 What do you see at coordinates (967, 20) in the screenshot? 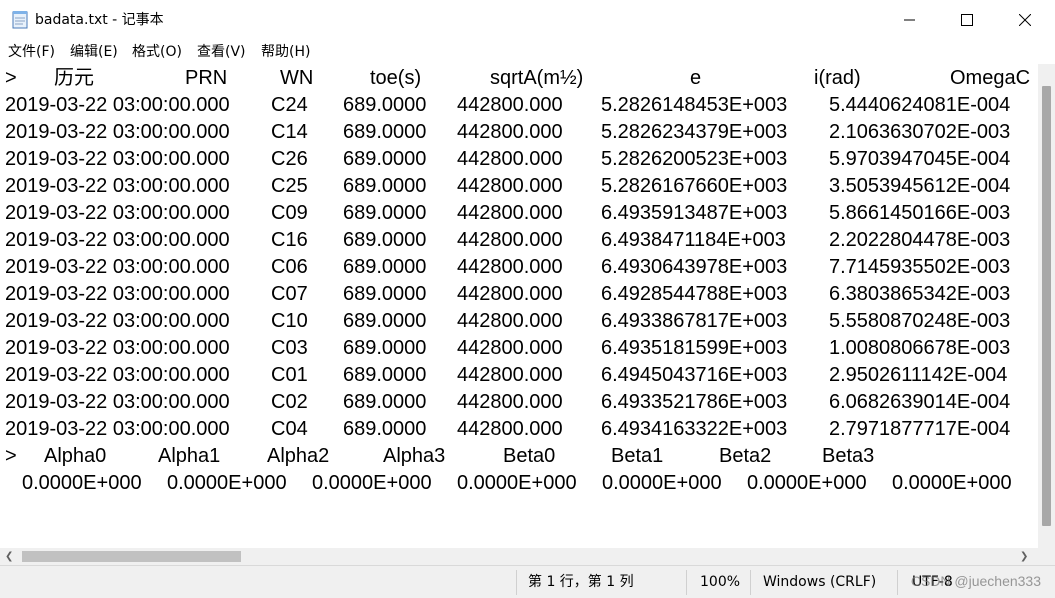
I see `maximize-button` at bounding box center [967, 20].